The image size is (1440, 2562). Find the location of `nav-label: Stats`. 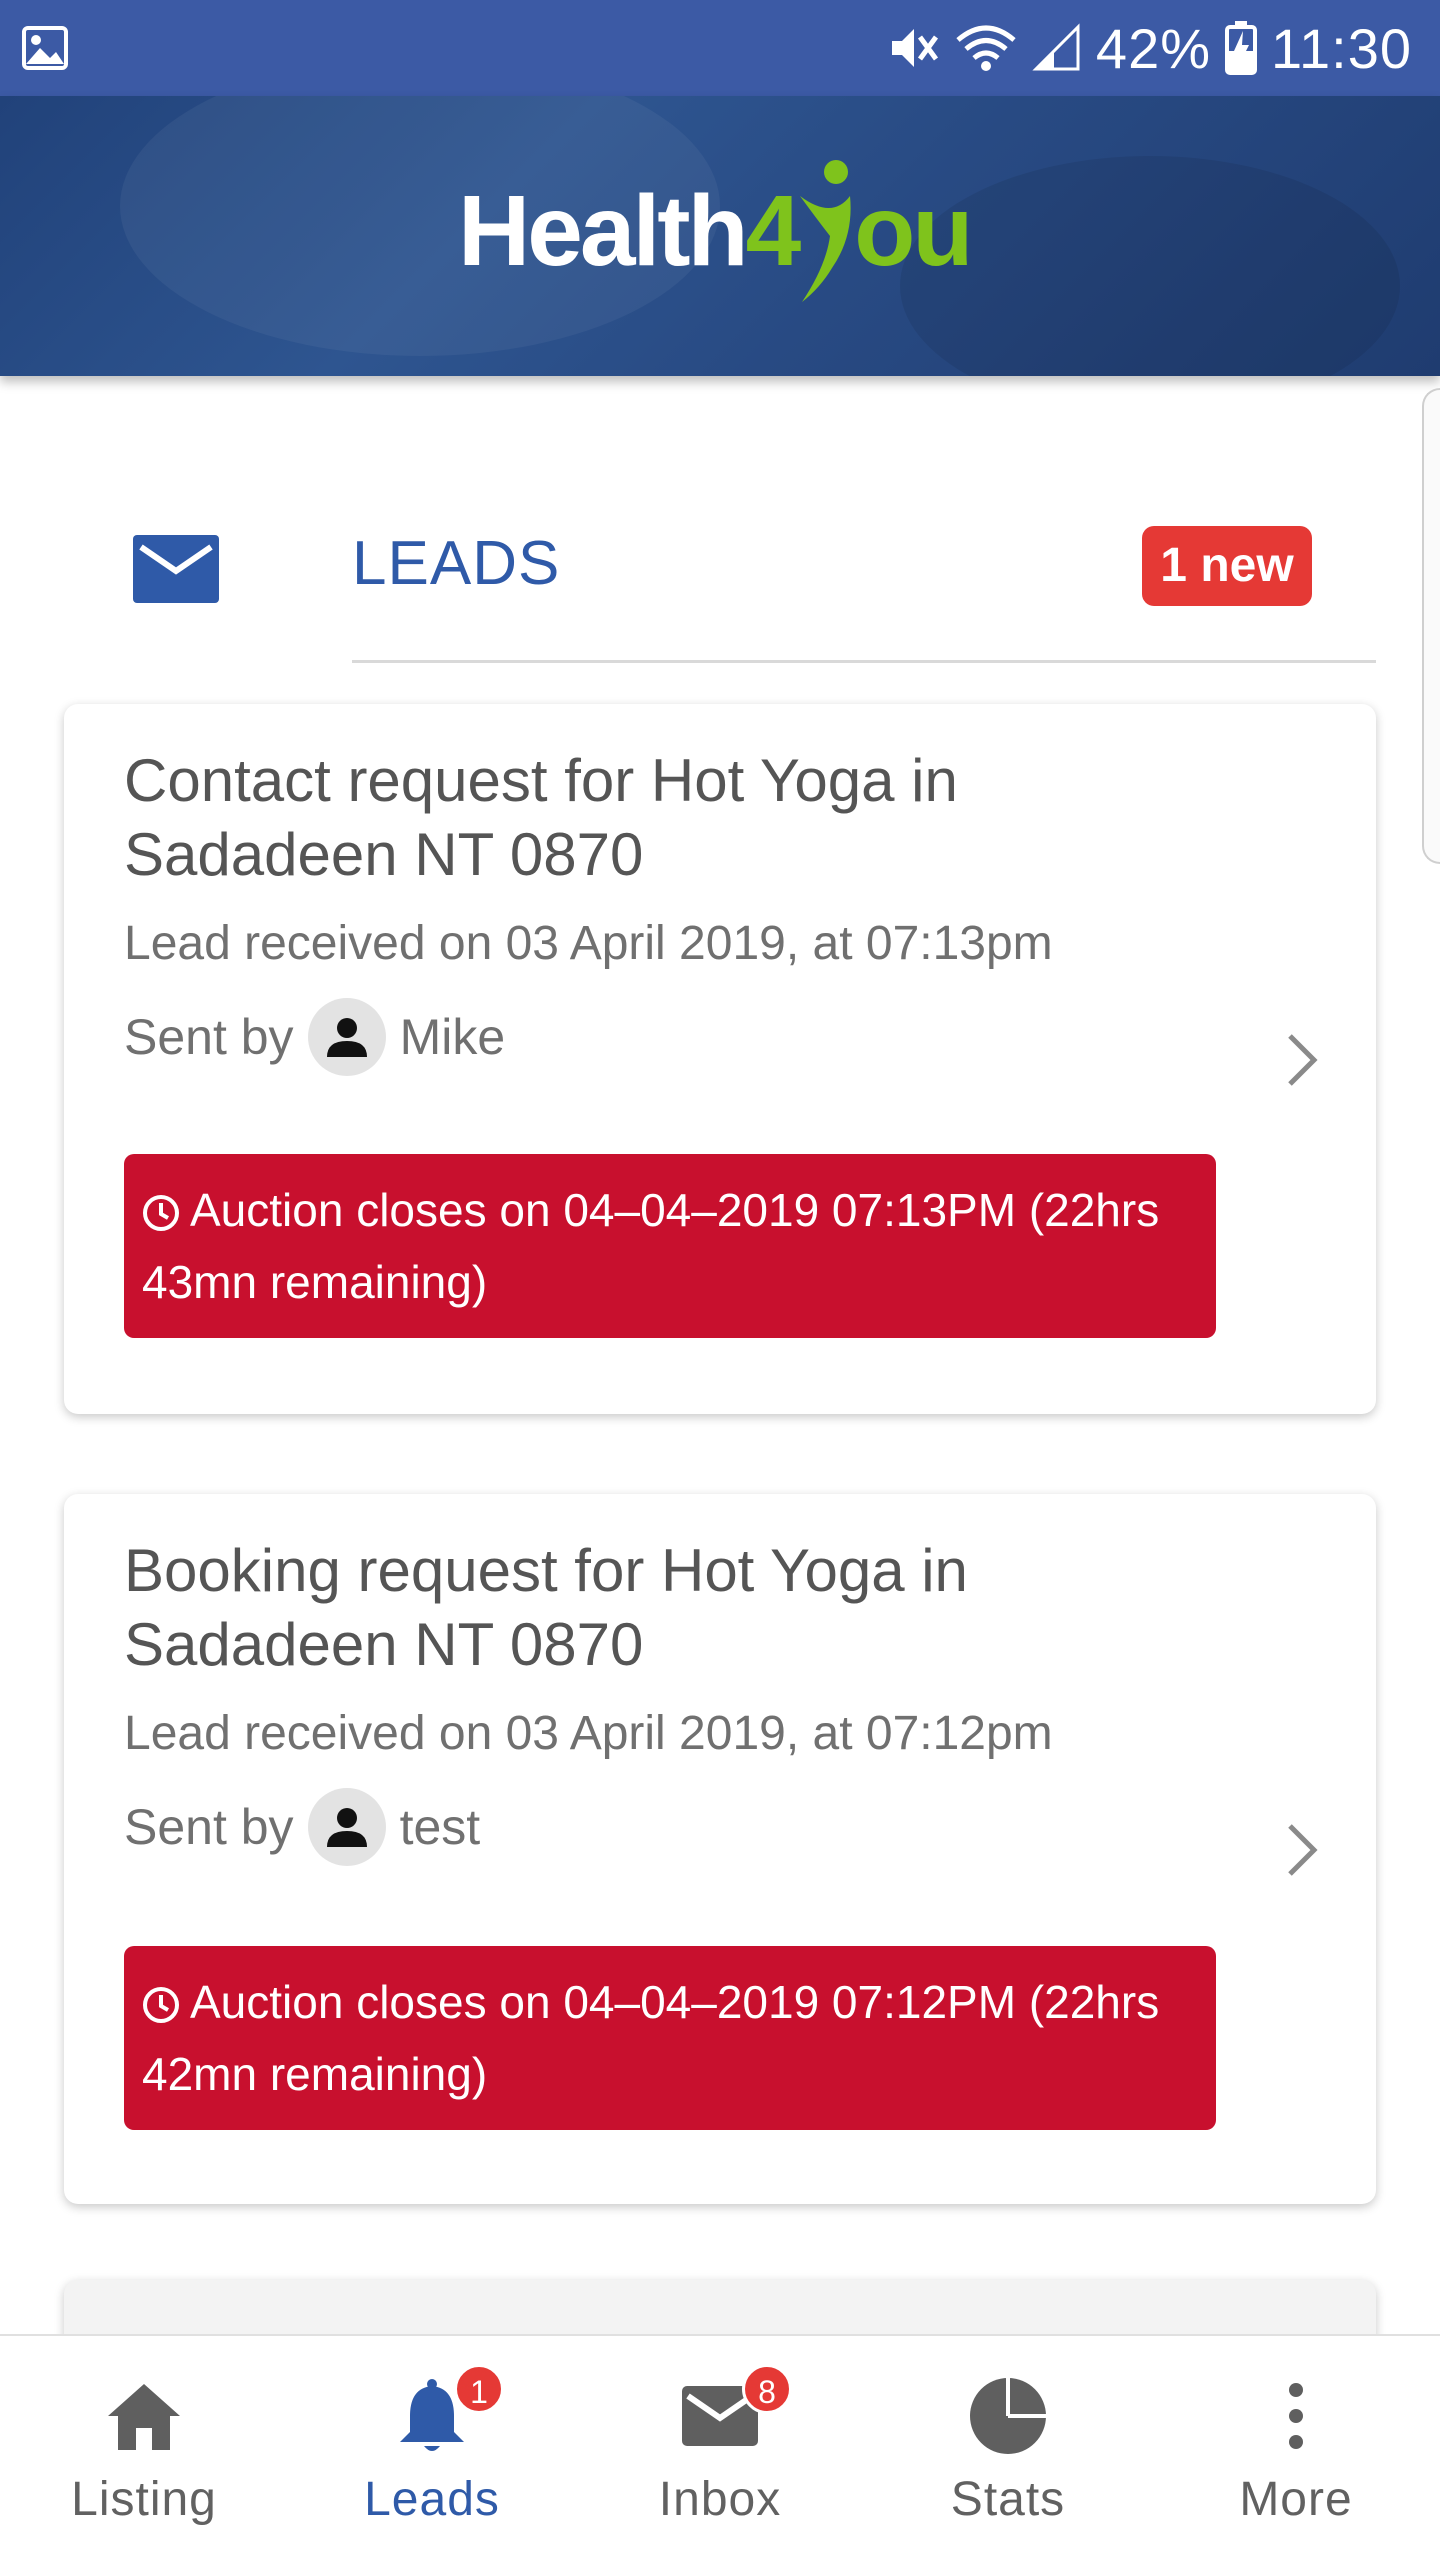

nav-label: Stats is located at coordinates (1008, 2499).